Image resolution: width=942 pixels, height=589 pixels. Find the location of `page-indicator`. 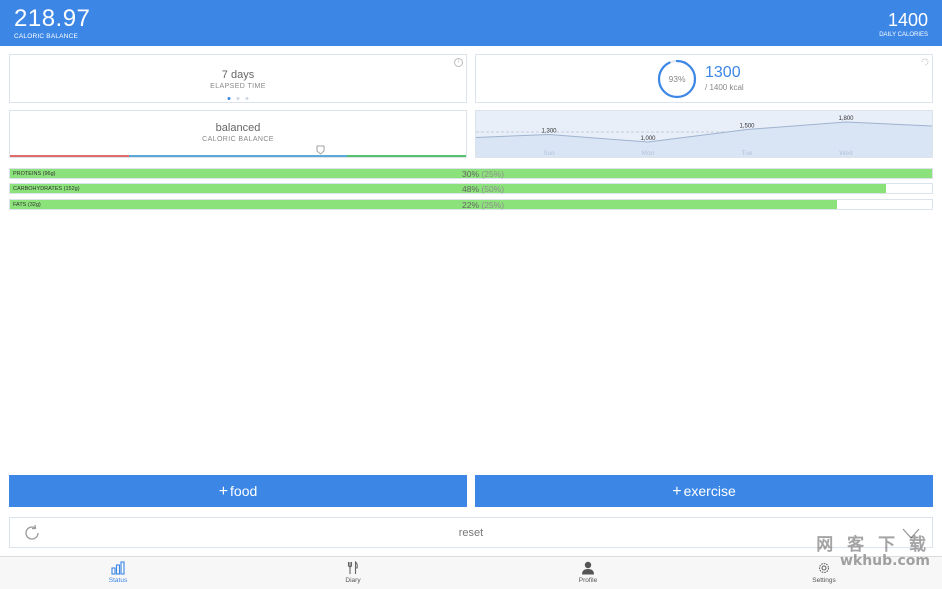

page-indicator is located at coordinates (238, 98).